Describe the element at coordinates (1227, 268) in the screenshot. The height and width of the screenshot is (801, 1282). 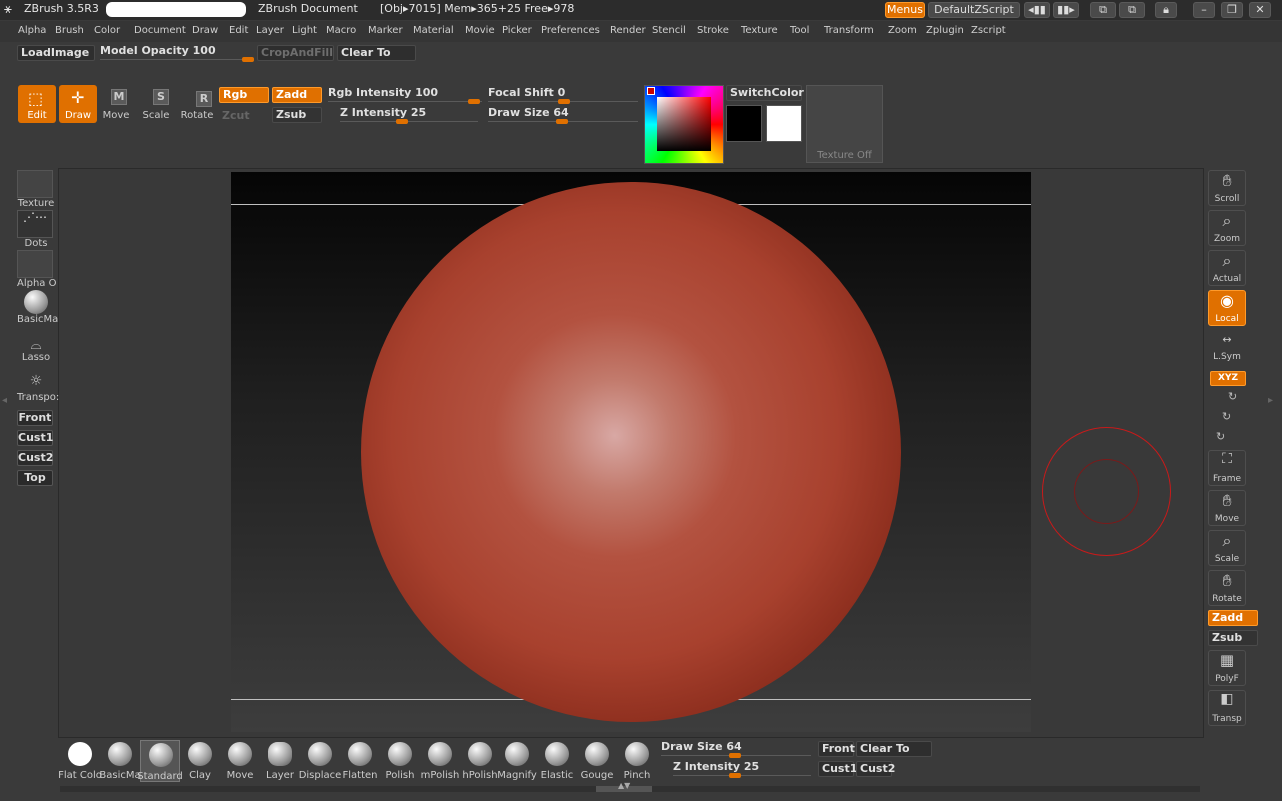
I see `actual-button: ⌕ Actual` at that location.